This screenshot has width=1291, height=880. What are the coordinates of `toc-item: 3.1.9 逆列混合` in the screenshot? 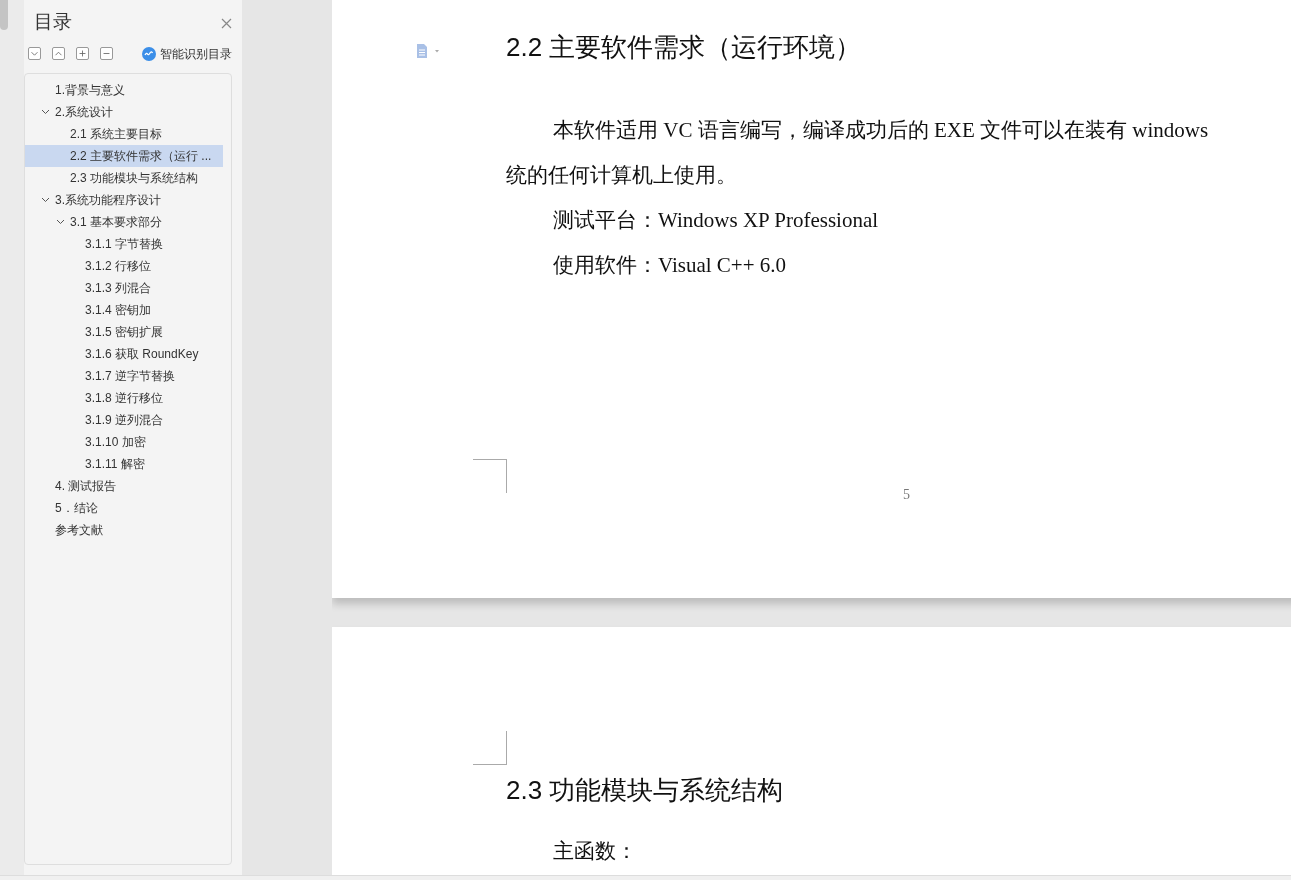 It's located at (124, 419).